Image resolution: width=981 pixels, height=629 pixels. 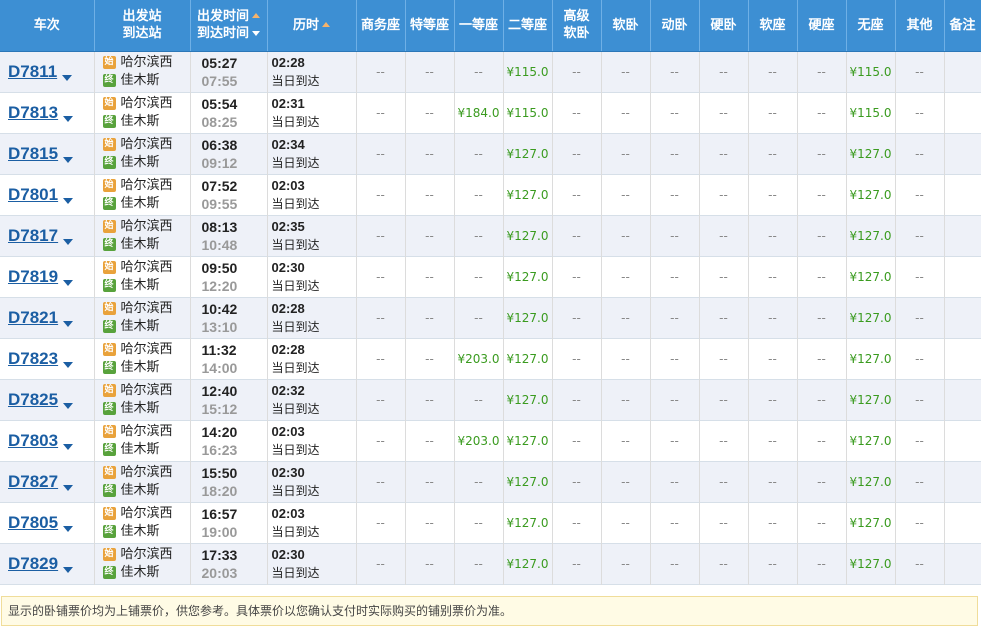 What do you see at coordinates (576, 25) in the screenshot?
I see `header-seat-deluxe-sleeper-label: 高级软卧` at bounding box center [576, 25].